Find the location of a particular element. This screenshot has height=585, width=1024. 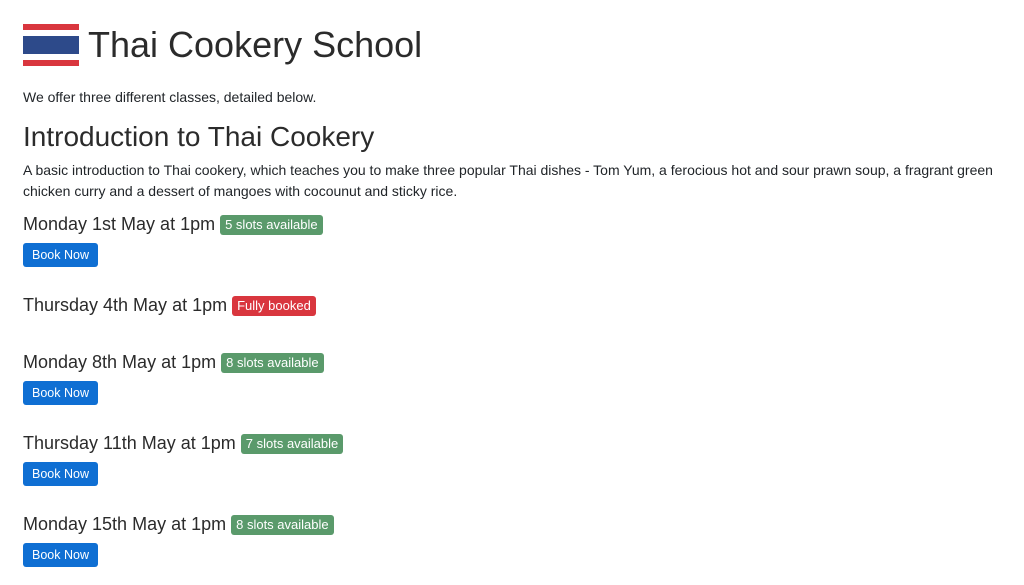

class-title: Introduction to Thai Cookery is located at coordinates (199, 136).